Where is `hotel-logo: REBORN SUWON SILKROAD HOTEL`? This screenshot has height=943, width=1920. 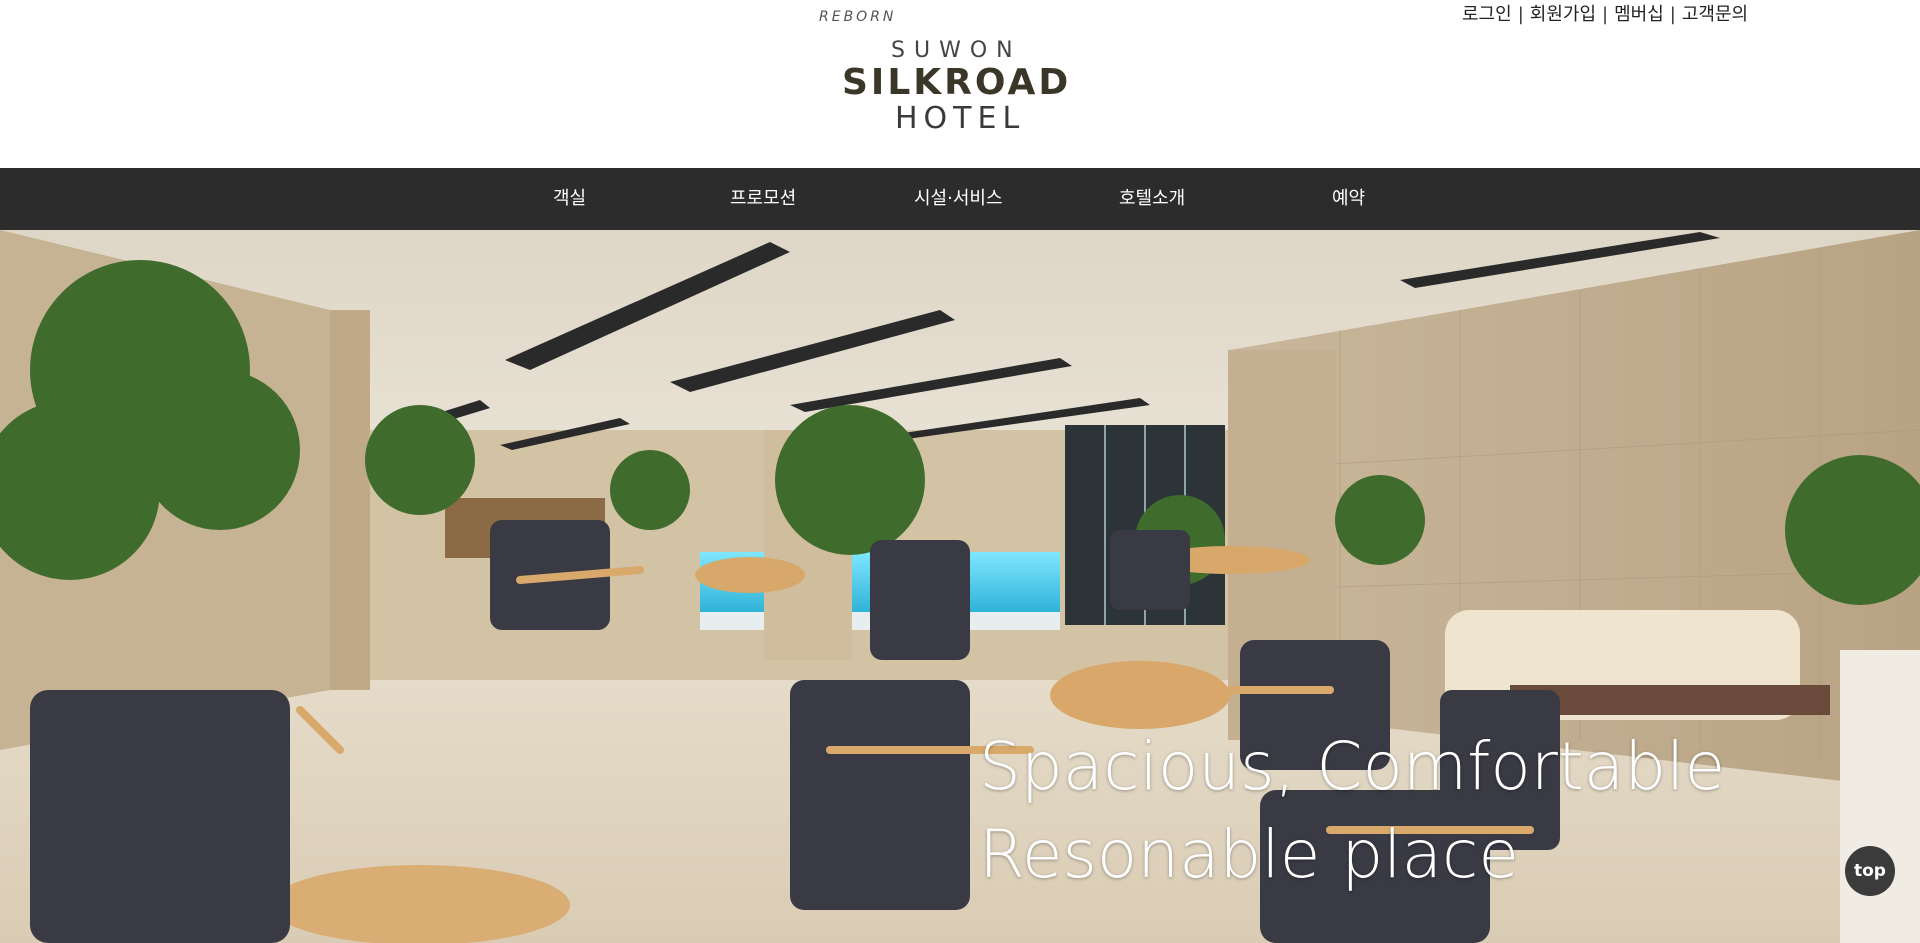
hotel-logo: REBORN SUWON SILKROAD HOTEL is located at coordinates (948, 73).